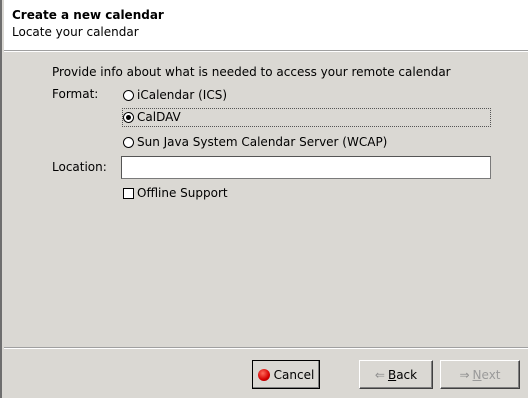  Describe the element at coordinates (182, 95) in the screenshot. I see `format-option-label: iCalendar (ICS)` at that location.